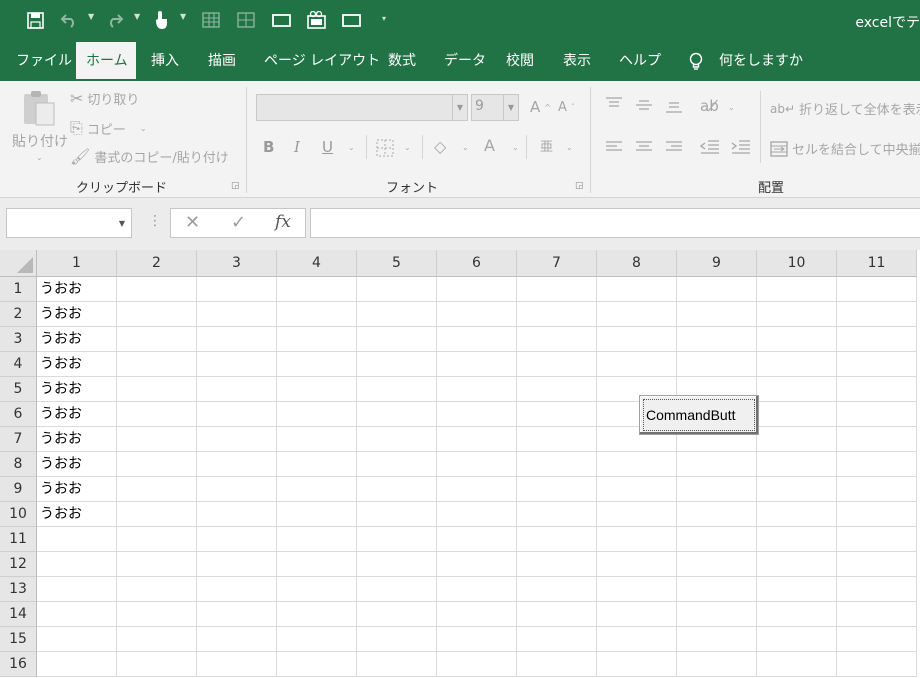 Image resolution: width=920 pixels, height=678 pixels. I want to click on increase-indent-icon, so click(741, 147).